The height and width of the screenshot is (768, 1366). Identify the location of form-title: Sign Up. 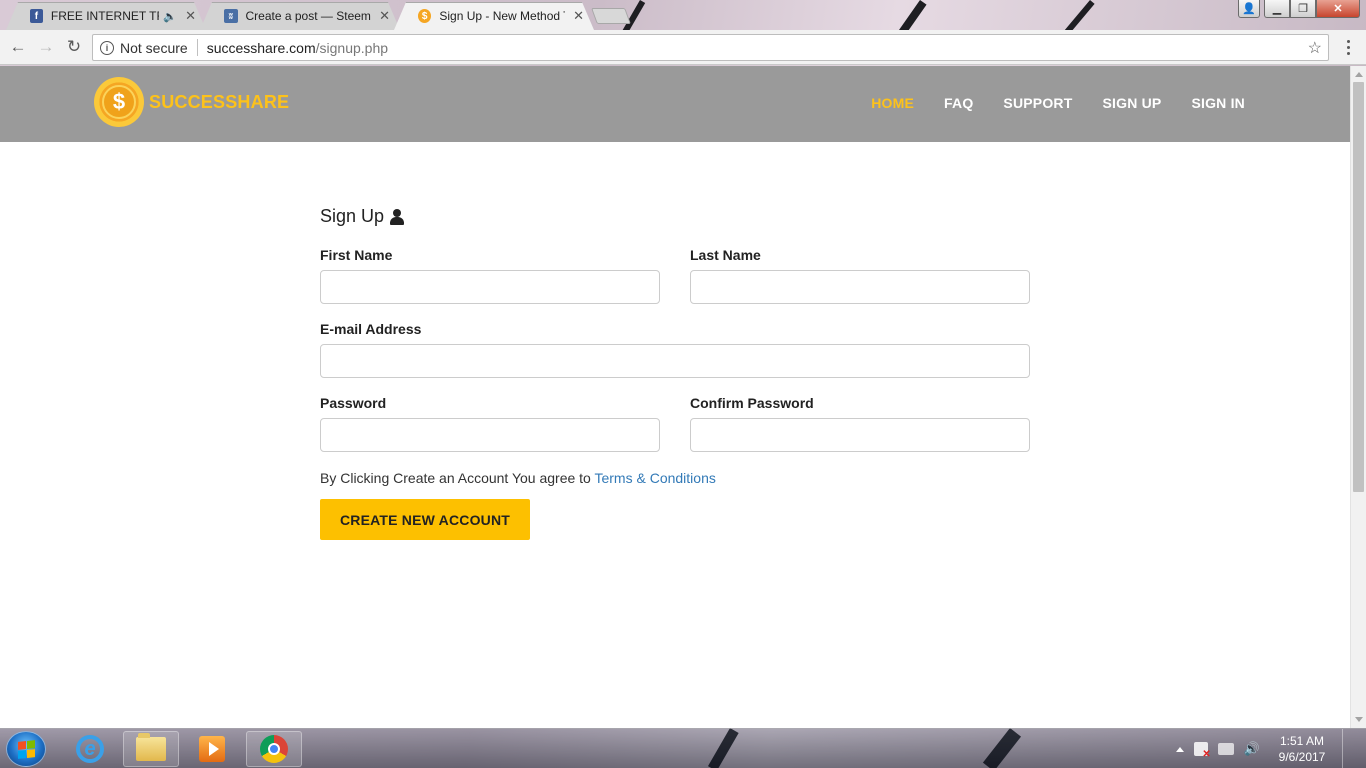
(675, 216).